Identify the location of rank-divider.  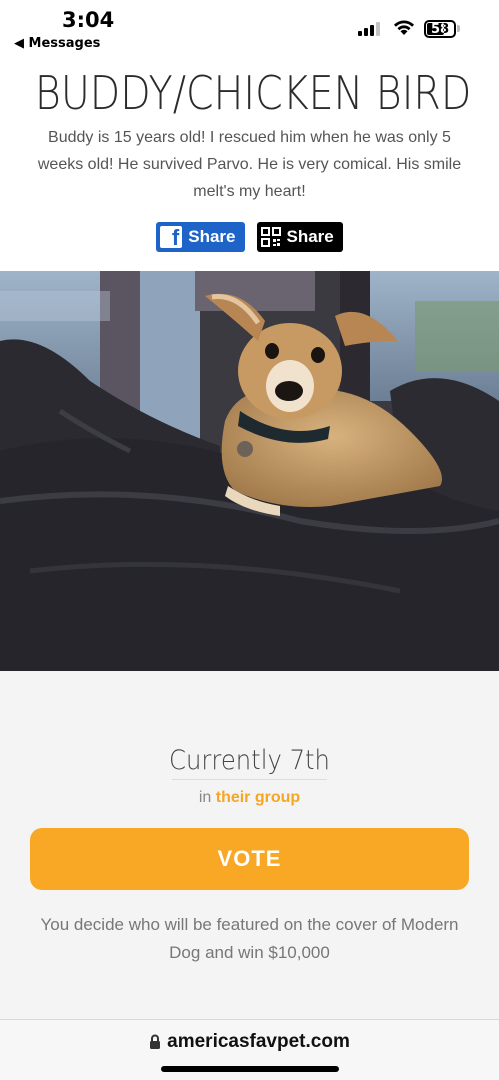
(249, 779).